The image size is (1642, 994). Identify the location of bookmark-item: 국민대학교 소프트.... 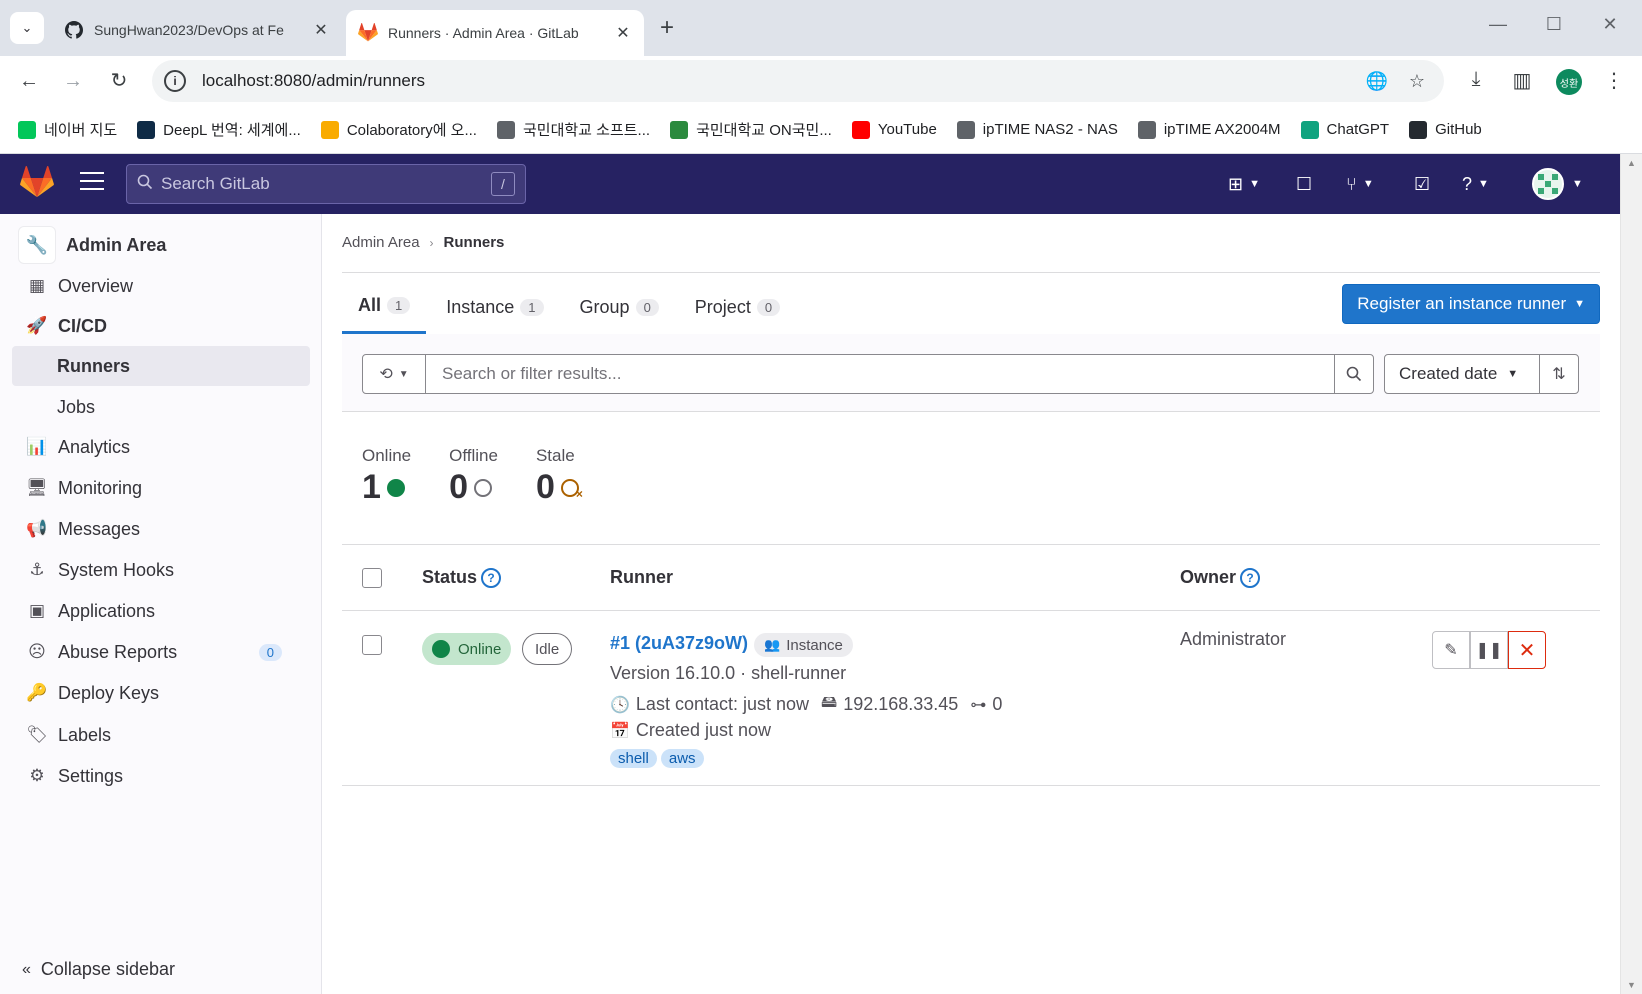
(573, 129).